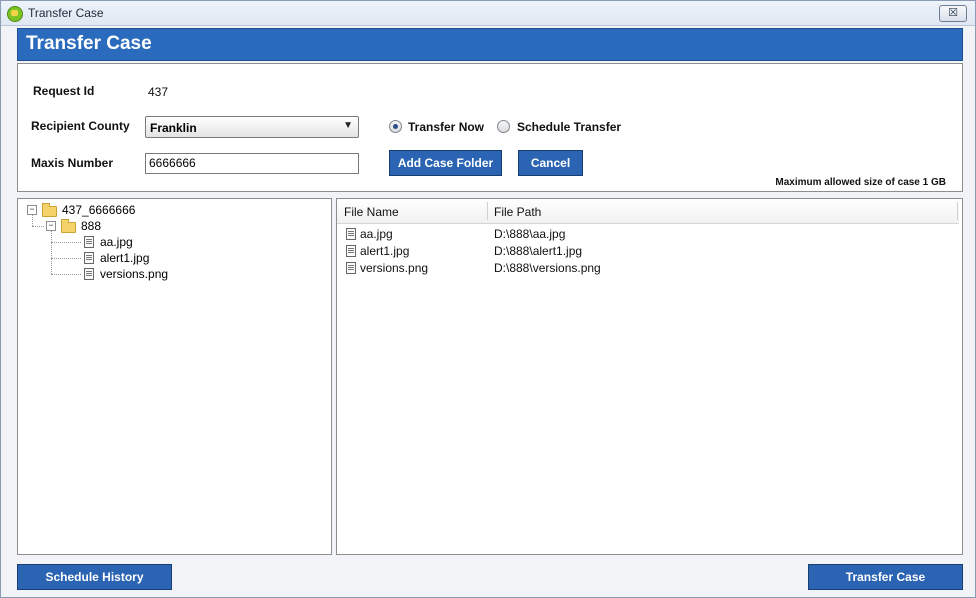 This screenshot has height=598, width=976. I want to click on tree-node-root: 437_6666666, so click(98, 210).